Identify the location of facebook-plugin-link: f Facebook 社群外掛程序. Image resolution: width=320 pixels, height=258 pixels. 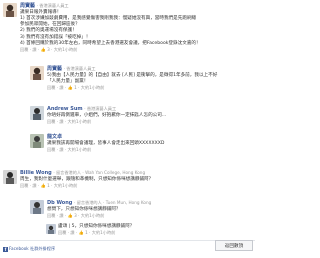
(29, 249).